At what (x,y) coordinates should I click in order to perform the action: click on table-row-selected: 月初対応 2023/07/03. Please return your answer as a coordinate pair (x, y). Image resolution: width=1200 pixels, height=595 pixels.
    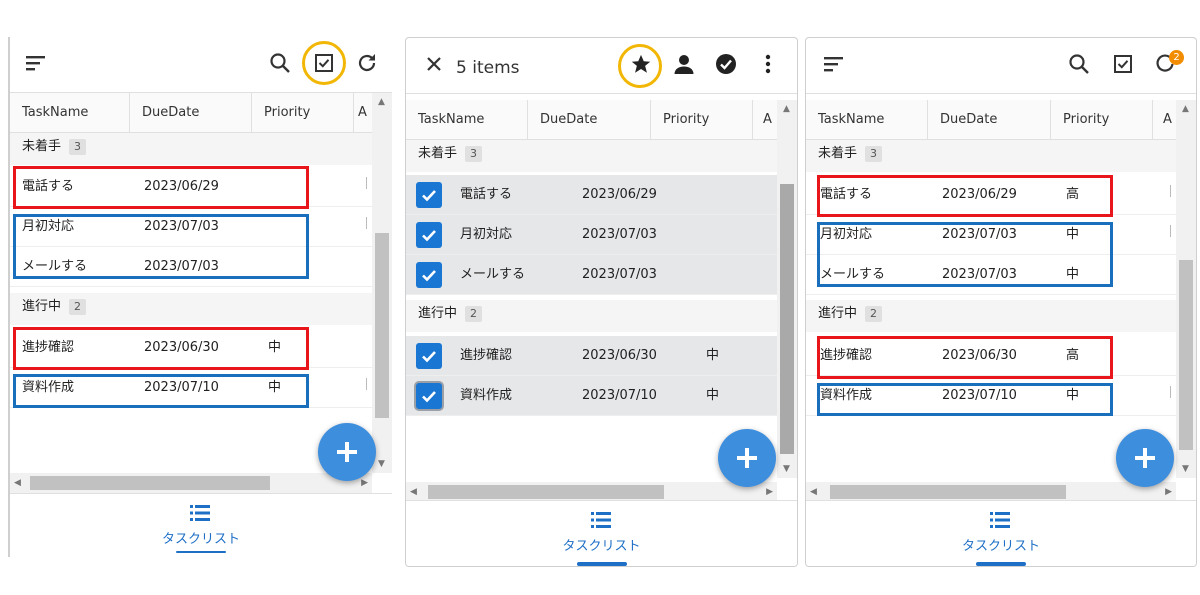
    Looking at the image, I should click on (591, 235).